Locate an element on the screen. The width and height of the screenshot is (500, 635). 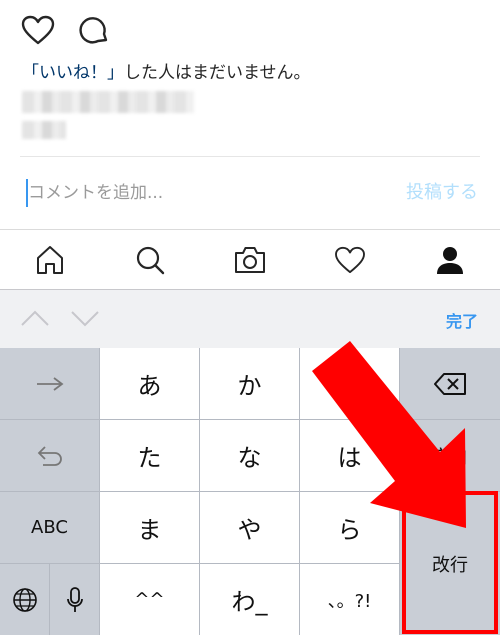
key-backspace is located at coordinates (450, 383).